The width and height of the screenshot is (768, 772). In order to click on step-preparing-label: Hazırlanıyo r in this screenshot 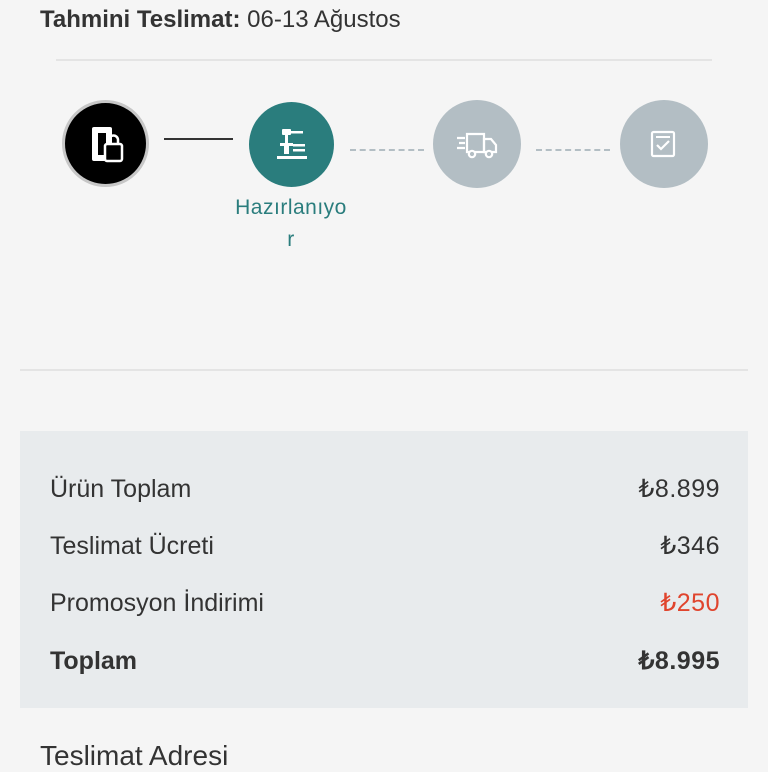, I will do `click(291, 224)`.